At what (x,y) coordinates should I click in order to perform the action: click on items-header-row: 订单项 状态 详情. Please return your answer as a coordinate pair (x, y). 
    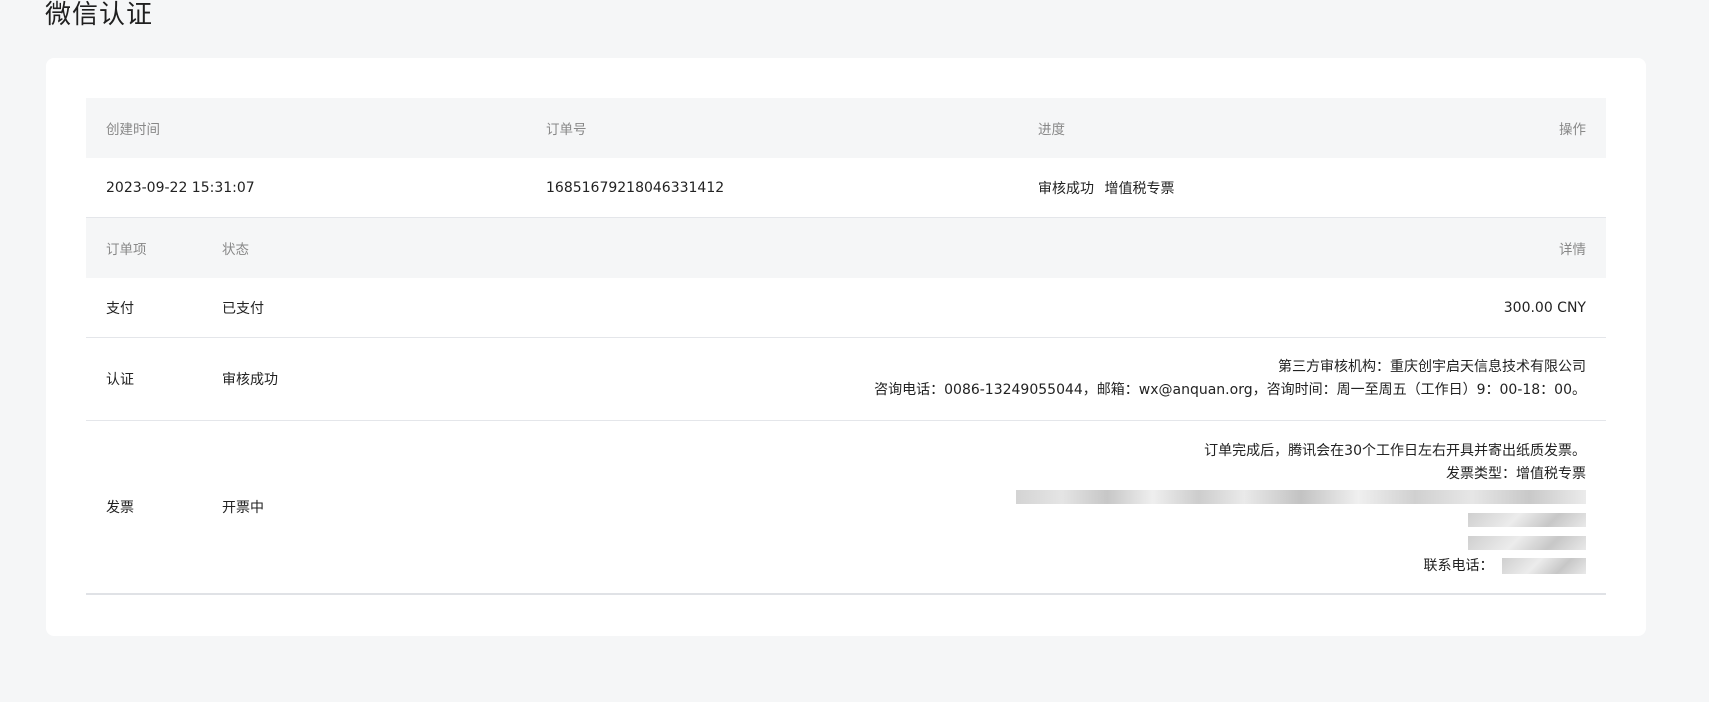
    Looking at the image, I should click on (846, 248).